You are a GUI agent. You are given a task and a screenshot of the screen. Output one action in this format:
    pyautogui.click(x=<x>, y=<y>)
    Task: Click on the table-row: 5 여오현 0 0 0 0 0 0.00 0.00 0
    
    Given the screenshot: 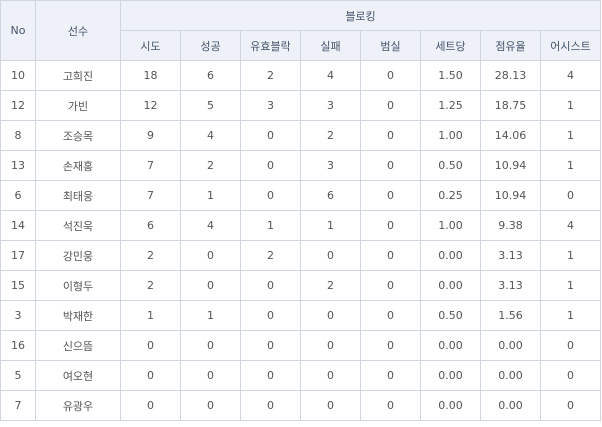 What is the action you would take?
    pyautogui.click(x=300, y=375)
    